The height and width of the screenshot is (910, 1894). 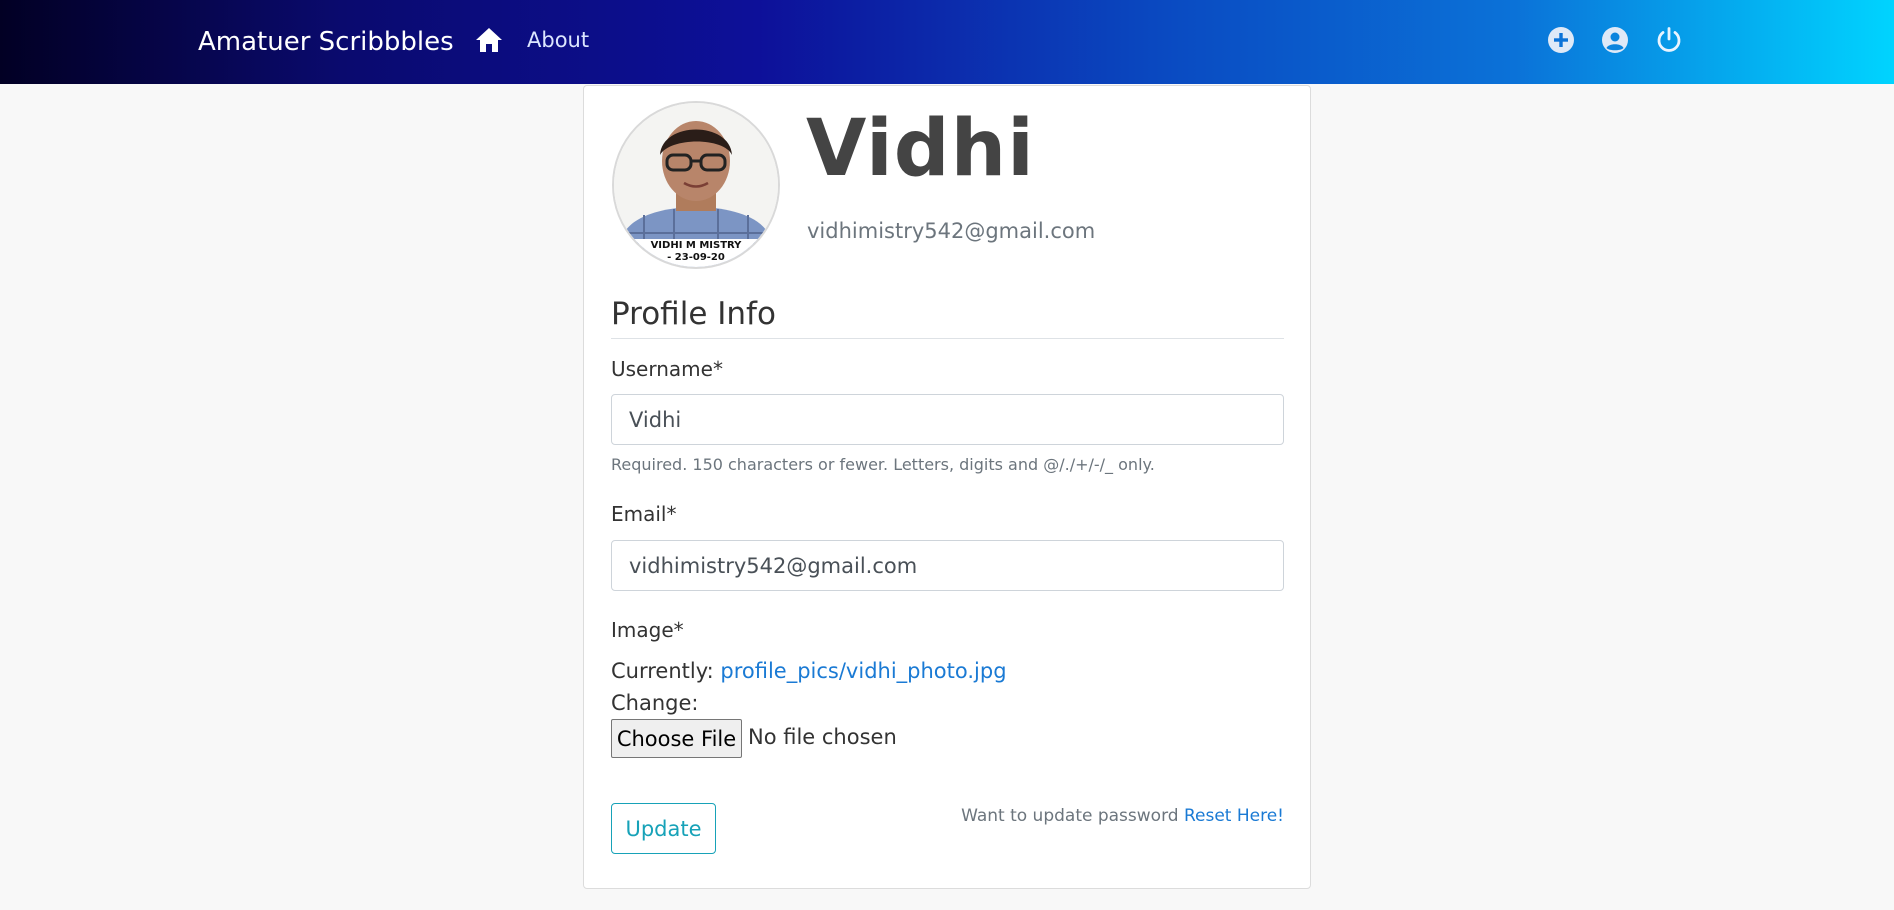 What do you see at coordinates (676, 738) in the screenshot?
I see `choose-file-button: Choose File` at bounding box center [676, 738].